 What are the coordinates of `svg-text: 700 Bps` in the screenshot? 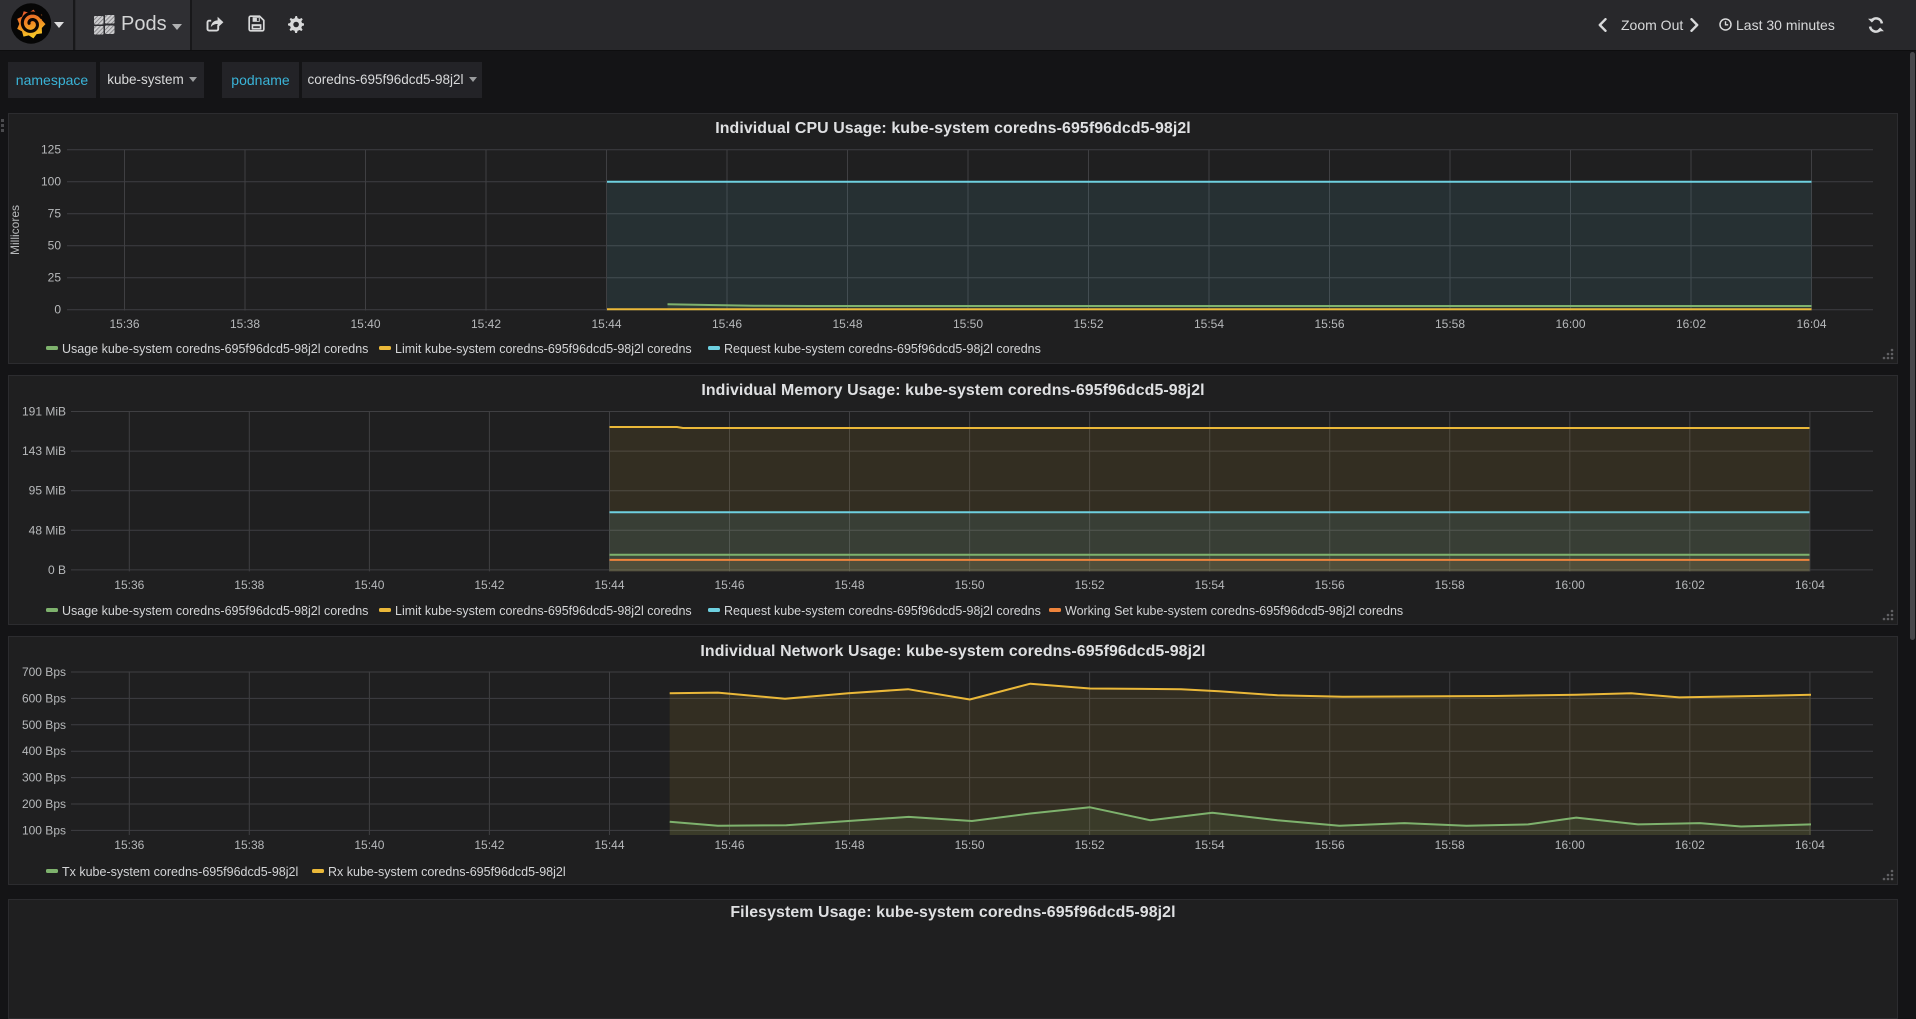 It's located at (44, 672).